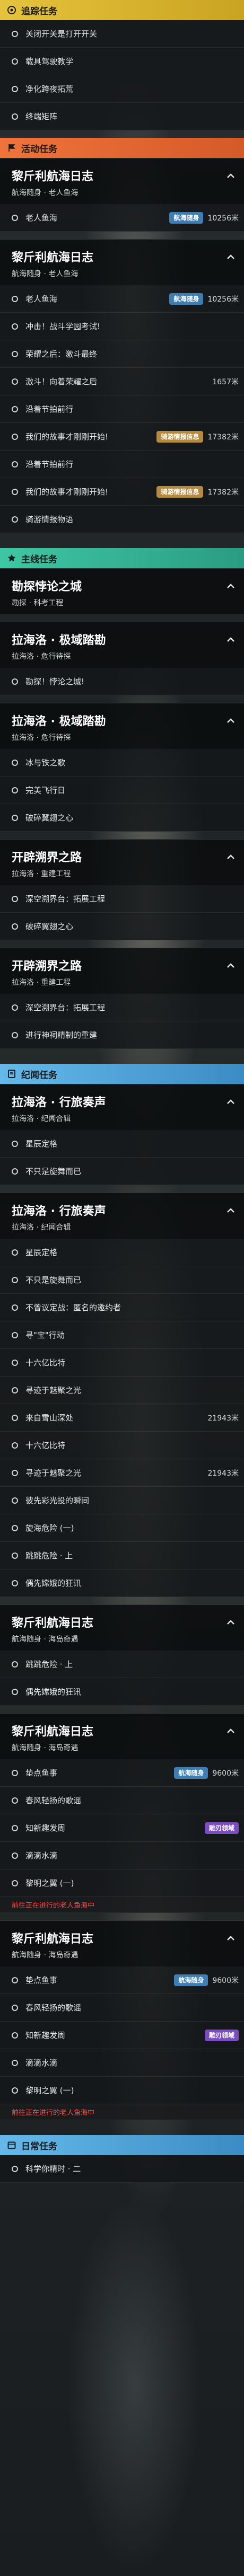 This screenshot has height=2576, width=244. I want to click on quest-row: 寻迹于魅聚之光 21943米, so click(122, 1473).